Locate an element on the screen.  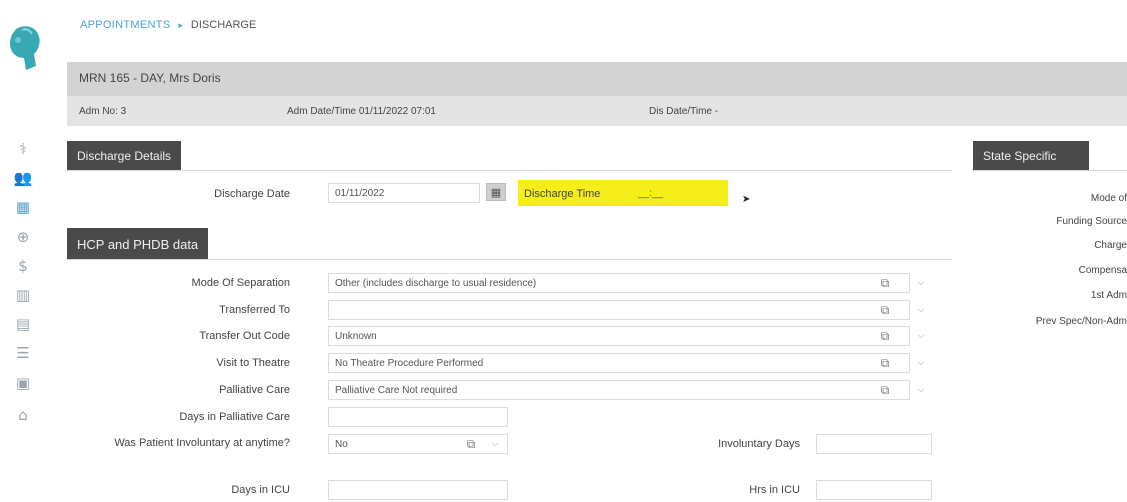
state-field-label: Funding Source is located at coordinates (1091, 221).